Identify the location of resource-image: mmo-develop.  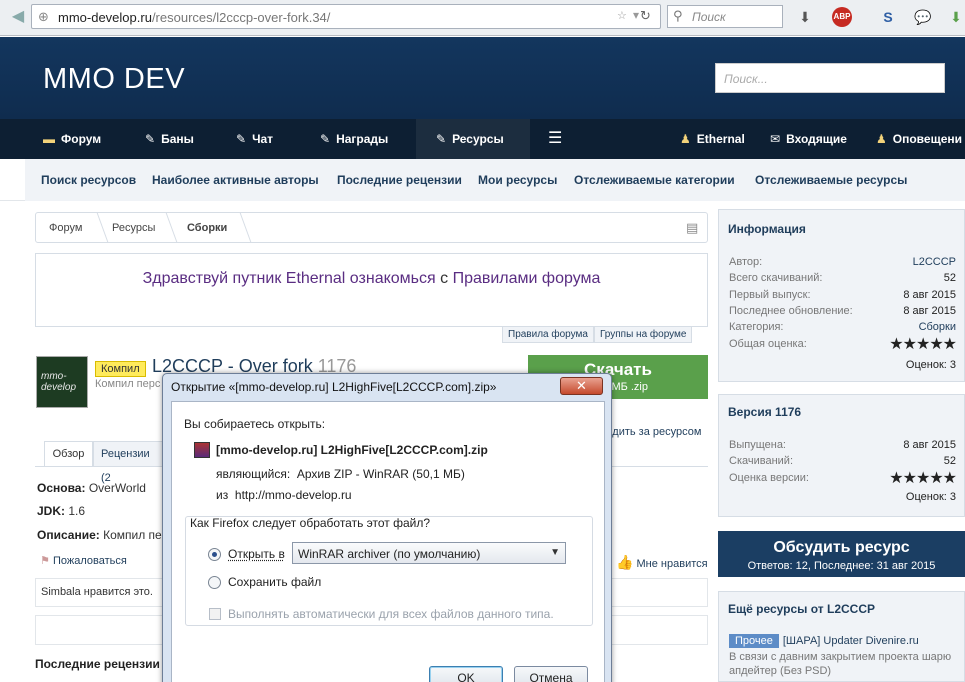
(62, 382).